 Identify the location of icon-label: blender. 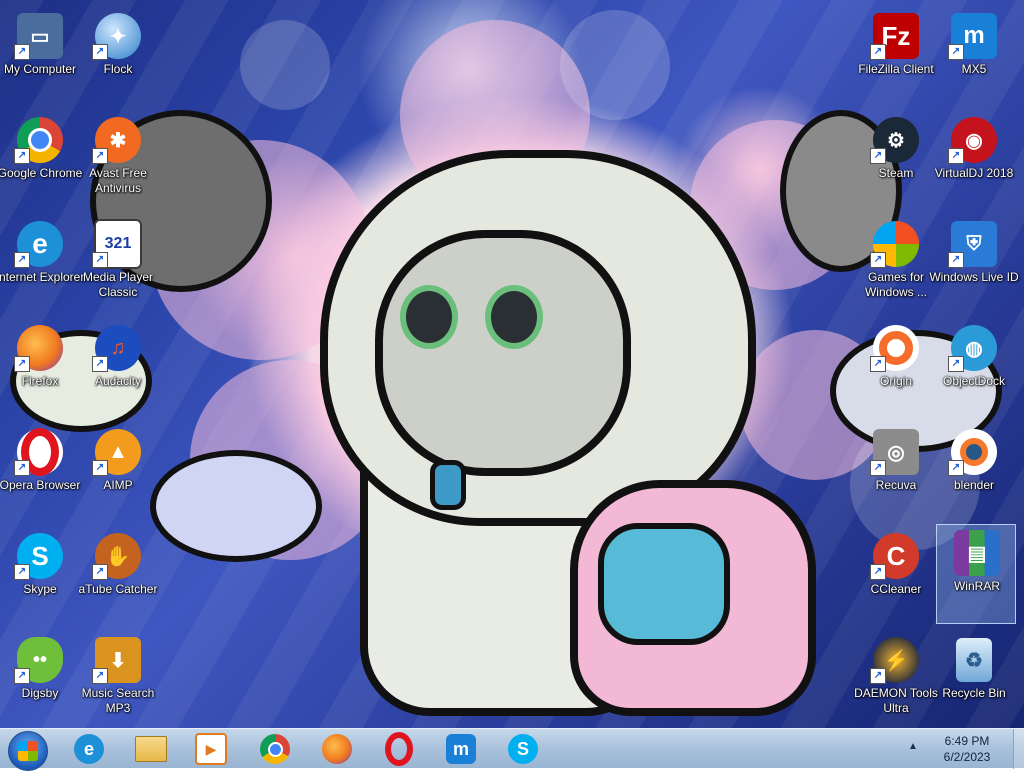
(974, 485).